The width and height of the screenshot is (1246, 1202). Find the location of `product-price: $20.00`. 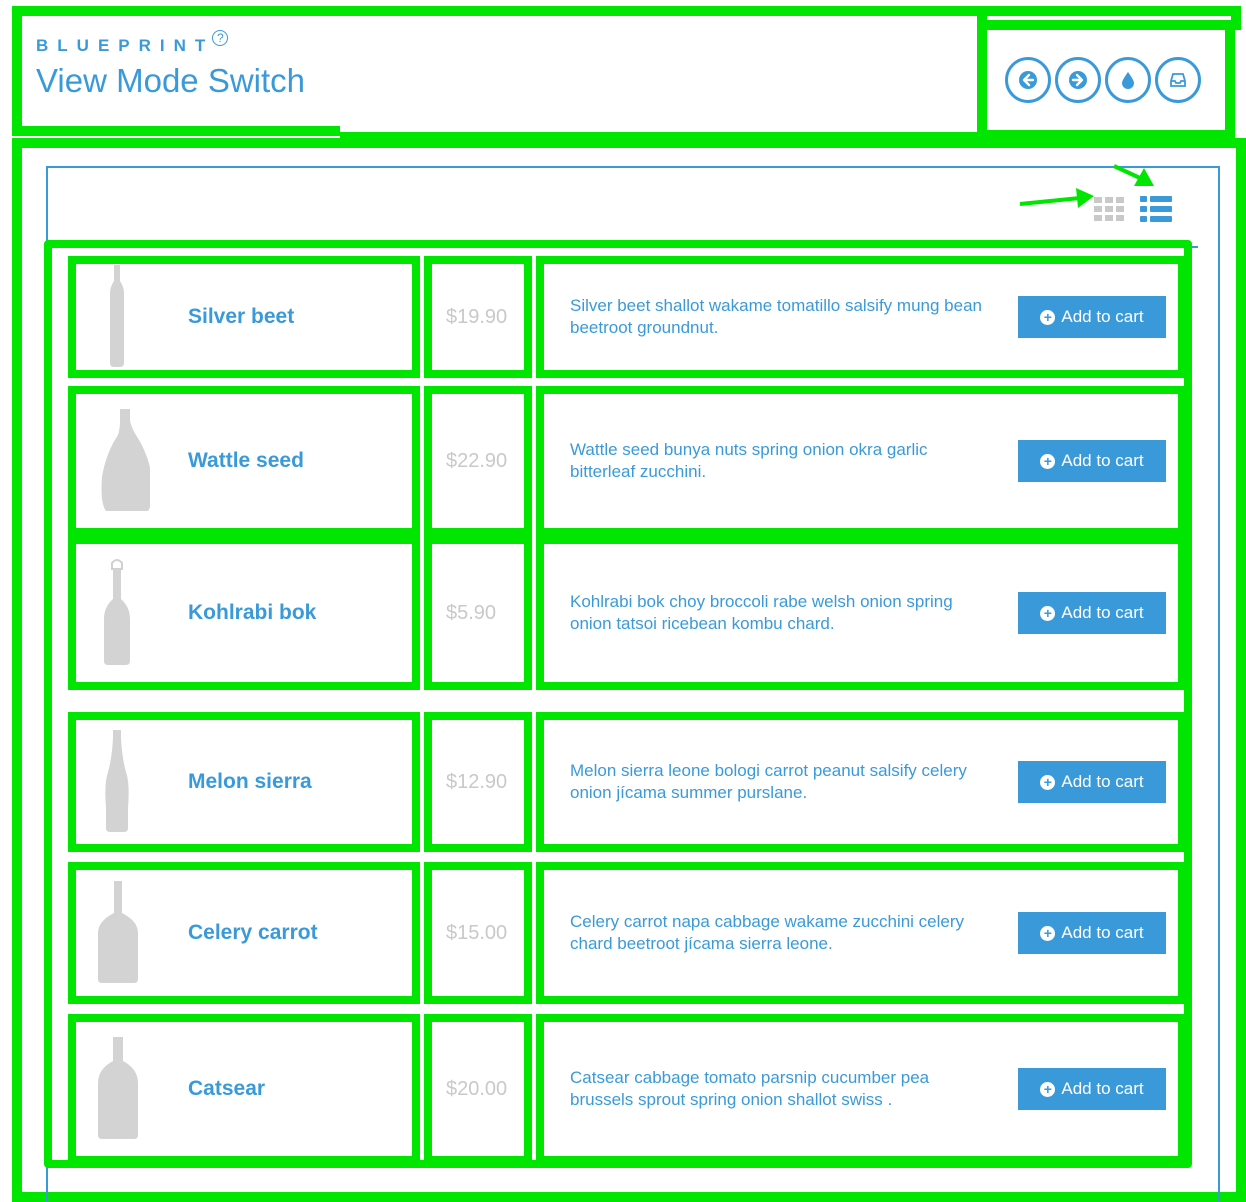

product-price: $20.00 is located at coordinates (477, 1088).